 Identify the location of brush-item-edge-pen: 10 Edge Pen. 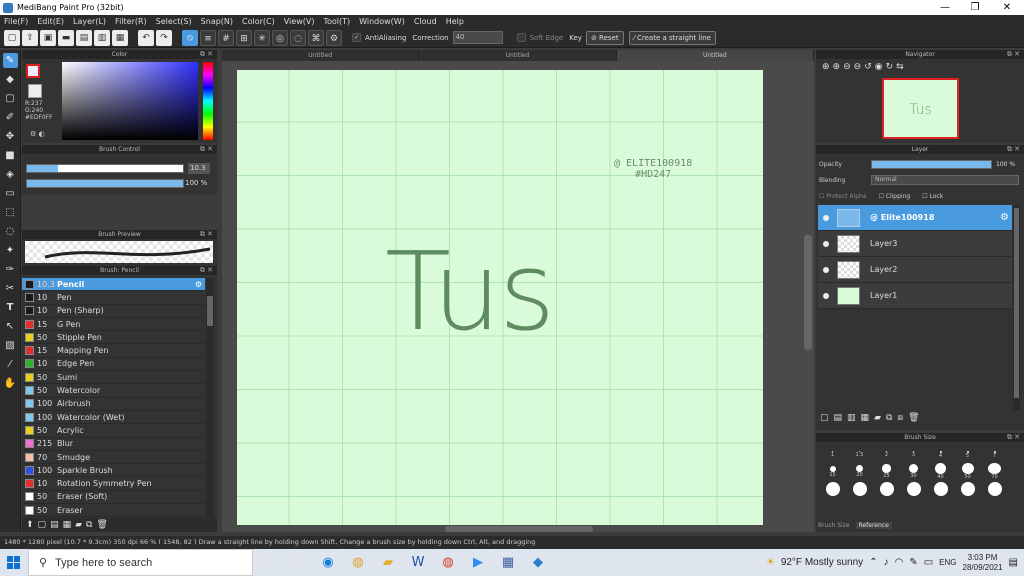
(113, 365).